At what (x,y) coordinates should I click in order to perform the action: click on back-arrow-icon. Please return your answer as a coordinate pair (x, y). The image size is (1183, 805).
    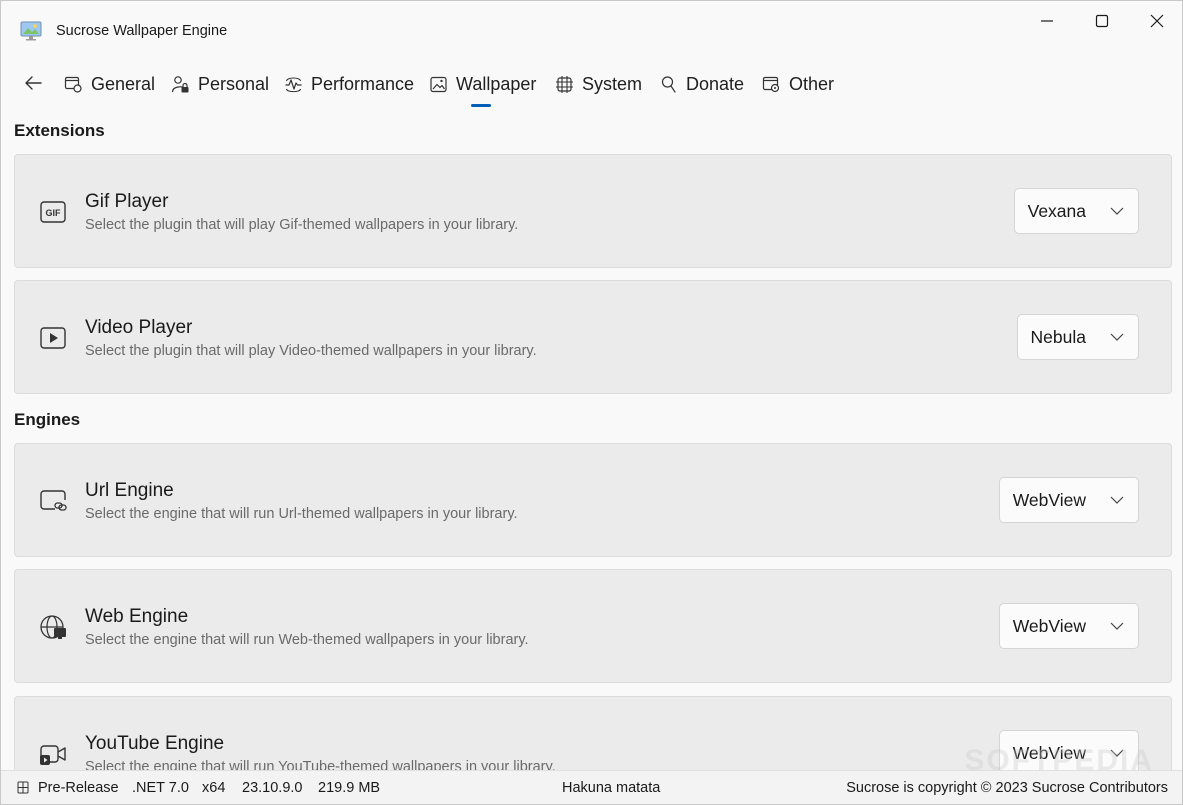
    Looking at the image, I should click on (33, 83).